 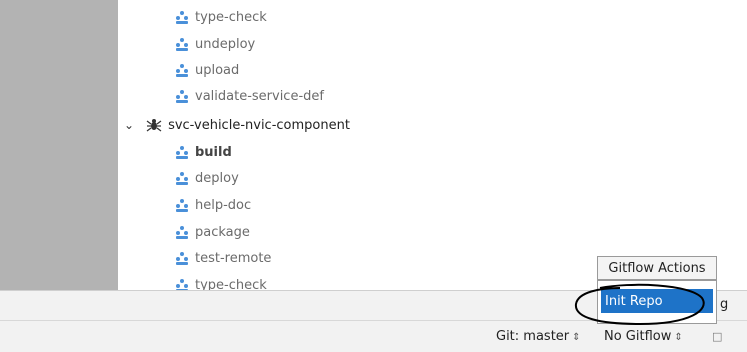 I want to click on gitflow-selector: No Gitflow ⇕, so click(x=643, y=336).